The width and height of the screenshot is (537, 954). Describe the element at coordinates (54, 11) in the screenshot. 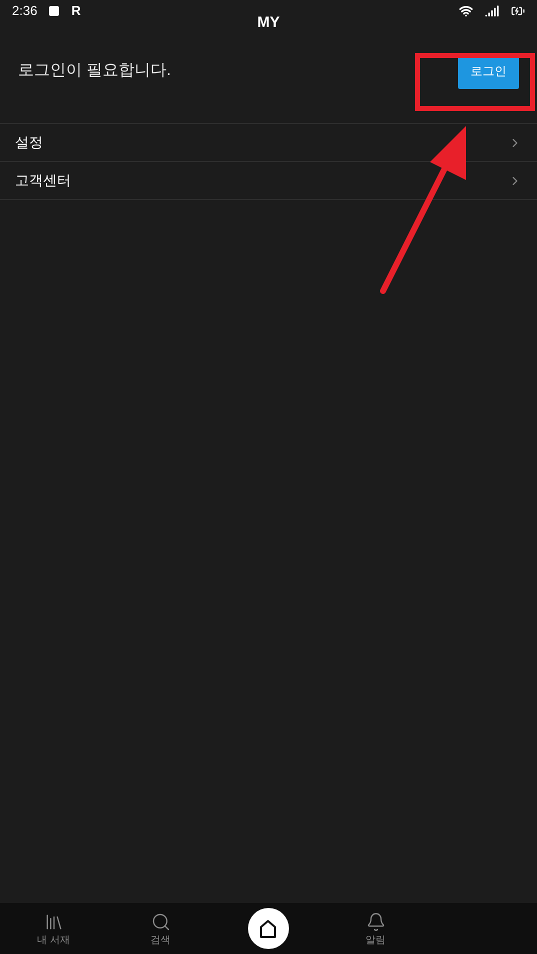

I see `notification-icon` at that location.